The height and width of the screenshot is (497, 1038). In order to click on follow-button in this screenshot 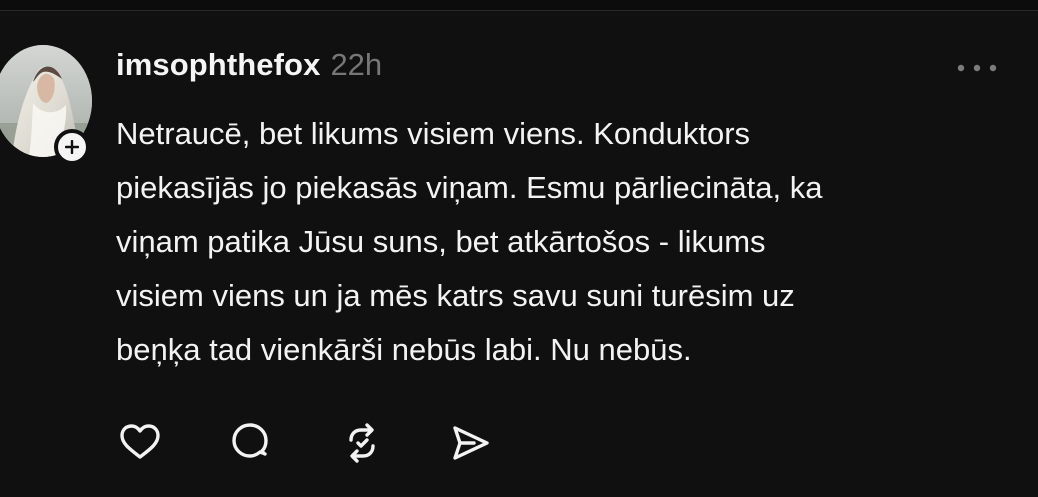, I will do `click(72, 147)`.